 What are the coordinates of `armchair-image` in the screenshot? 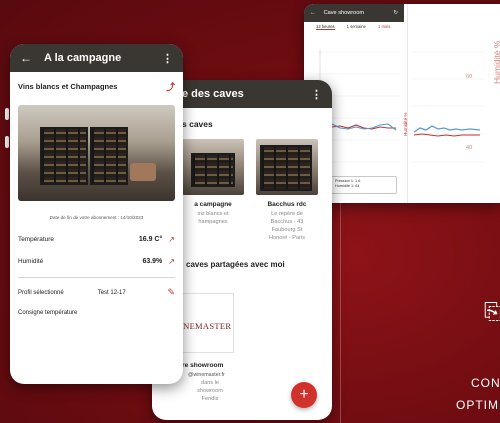 It's located at (143, 172).